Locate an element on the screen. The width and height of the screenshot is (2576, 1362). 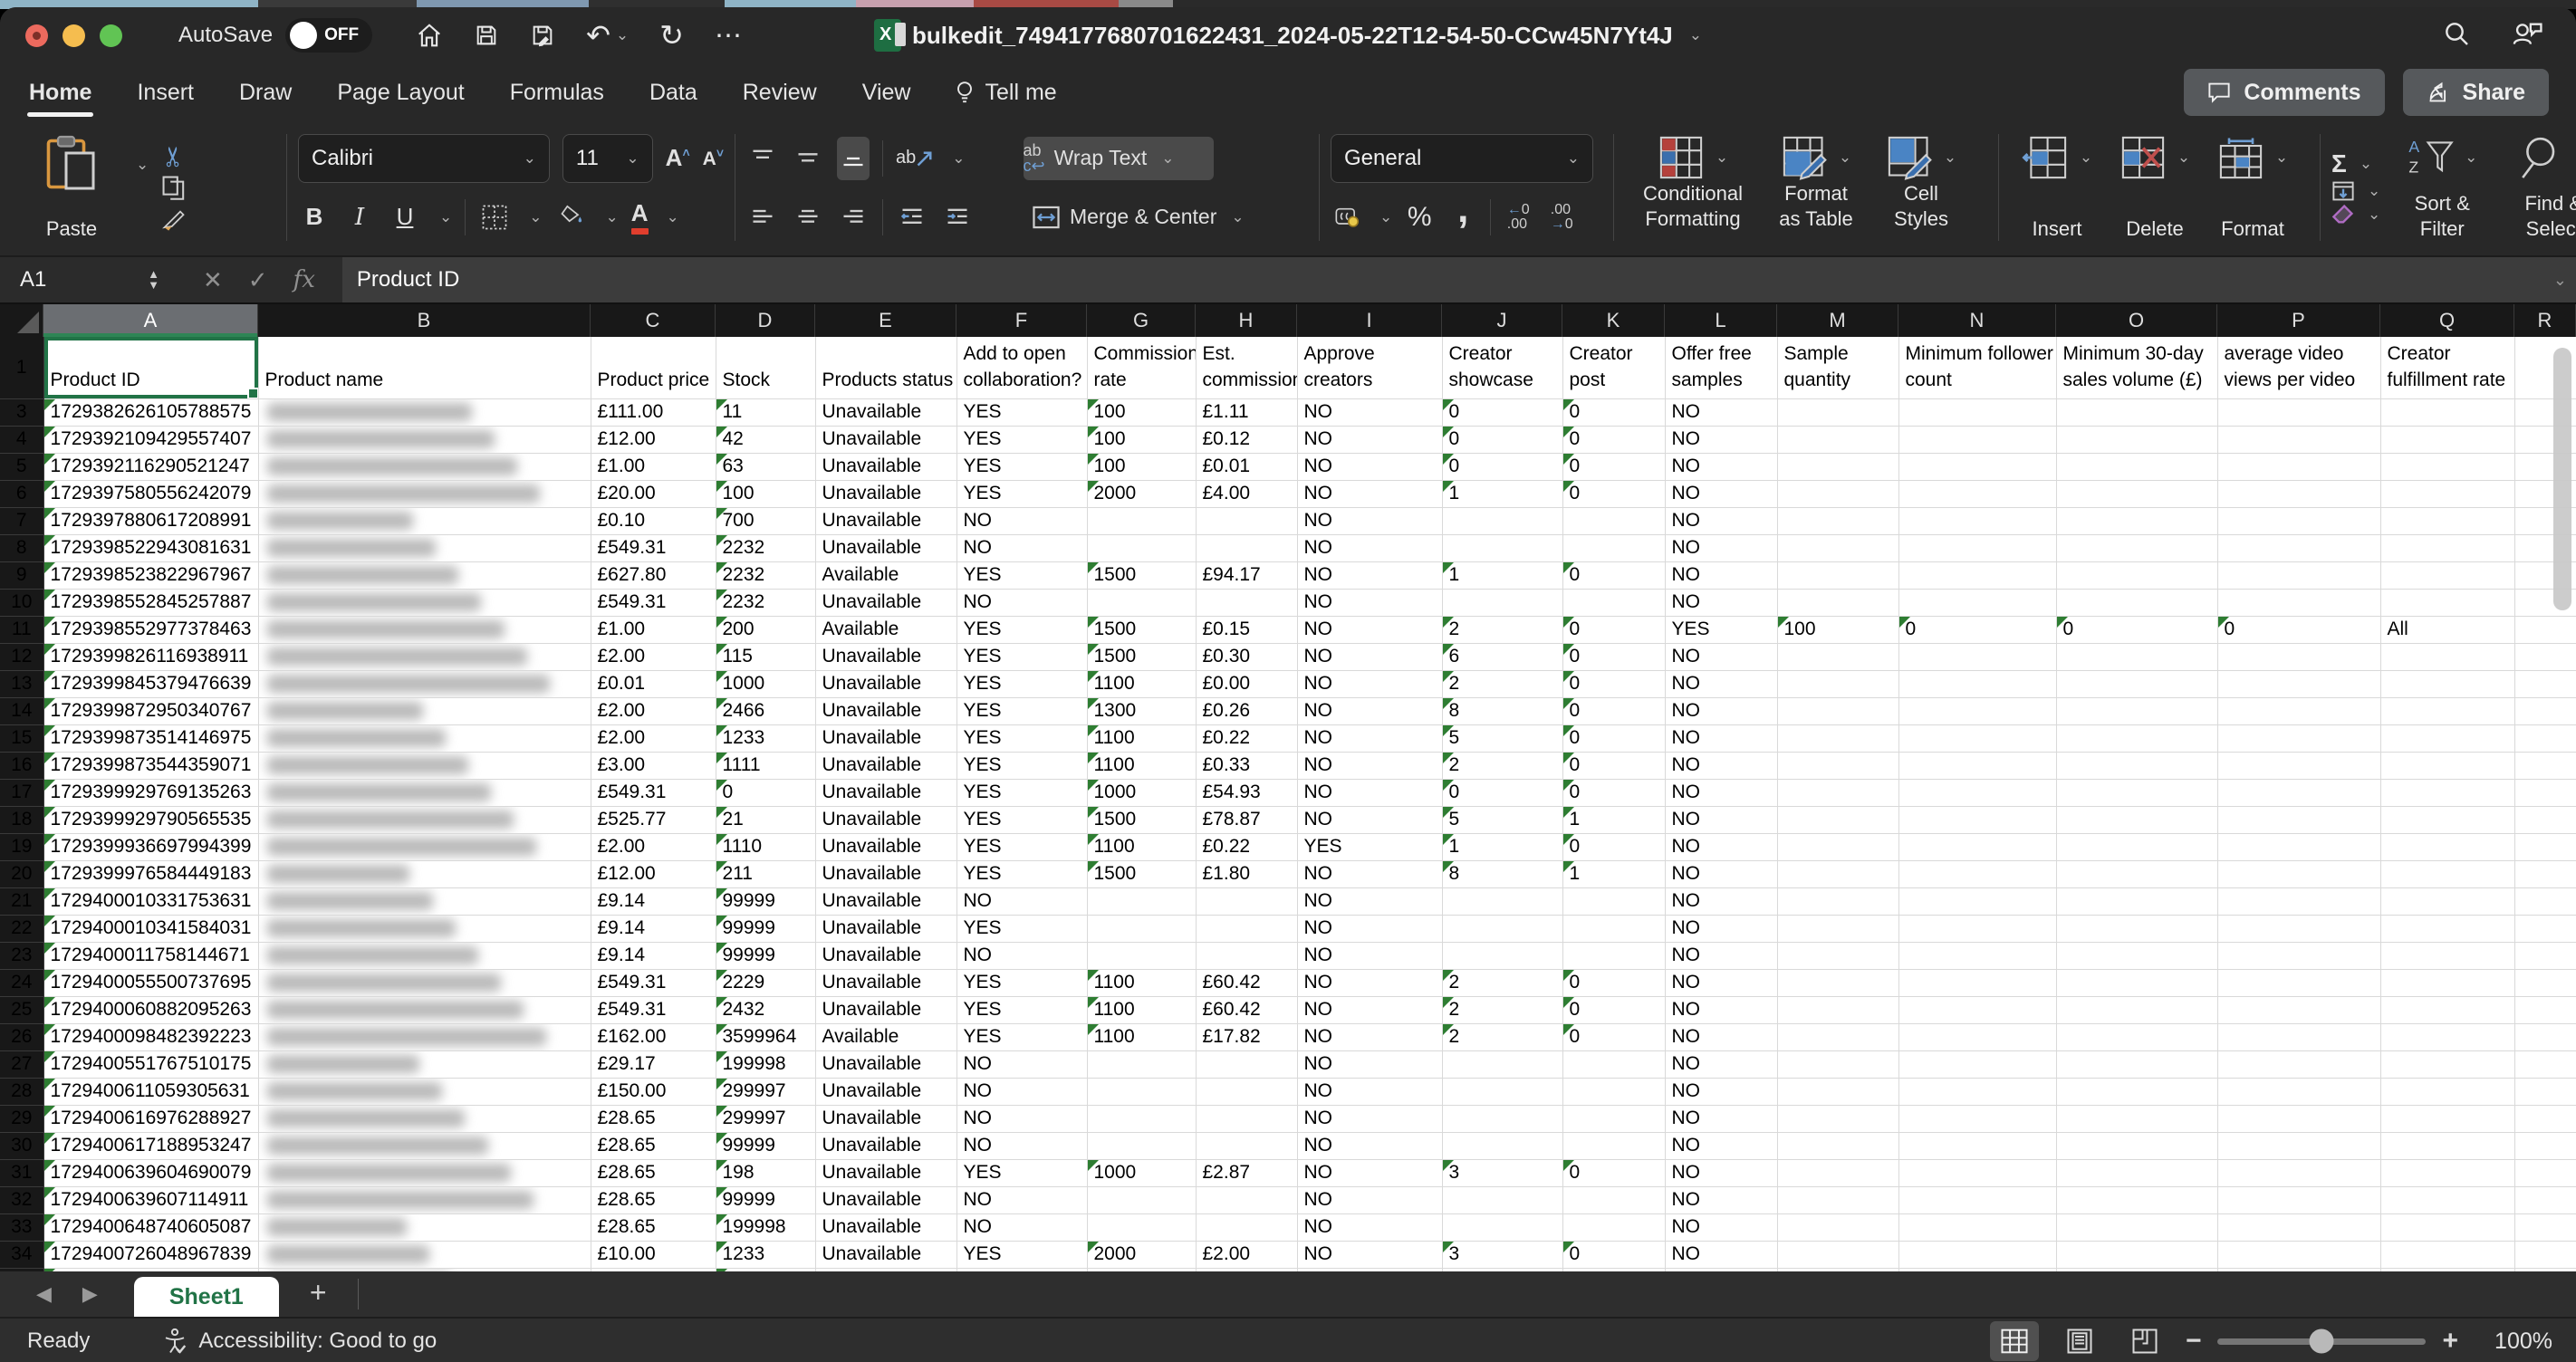
cell-F7: NO is located at coordinates (1022, 521).